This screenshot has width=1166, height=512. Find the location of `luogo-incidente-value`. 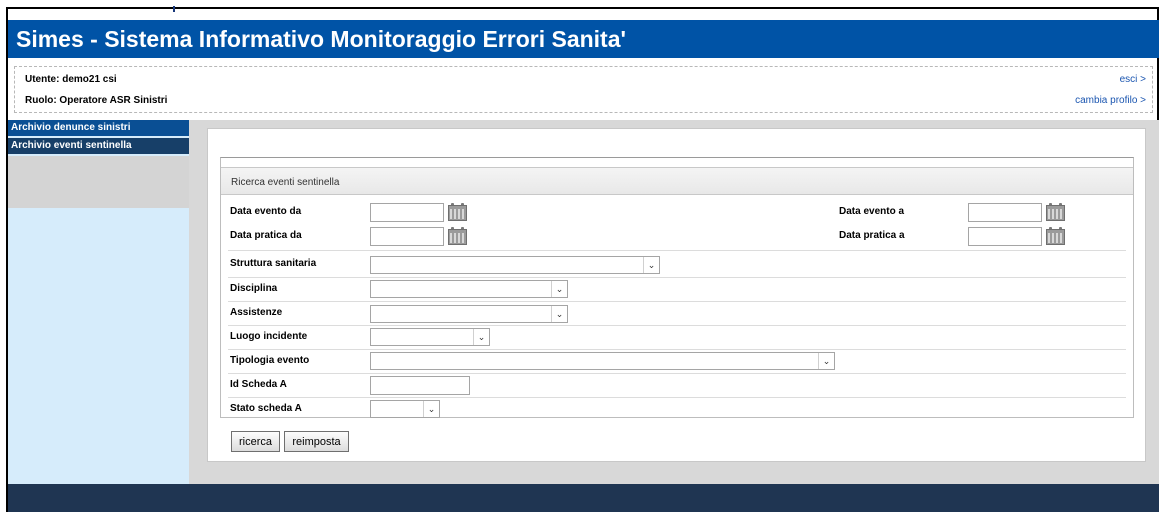

luogo-incidente-value is located at coordinates (372, 339).